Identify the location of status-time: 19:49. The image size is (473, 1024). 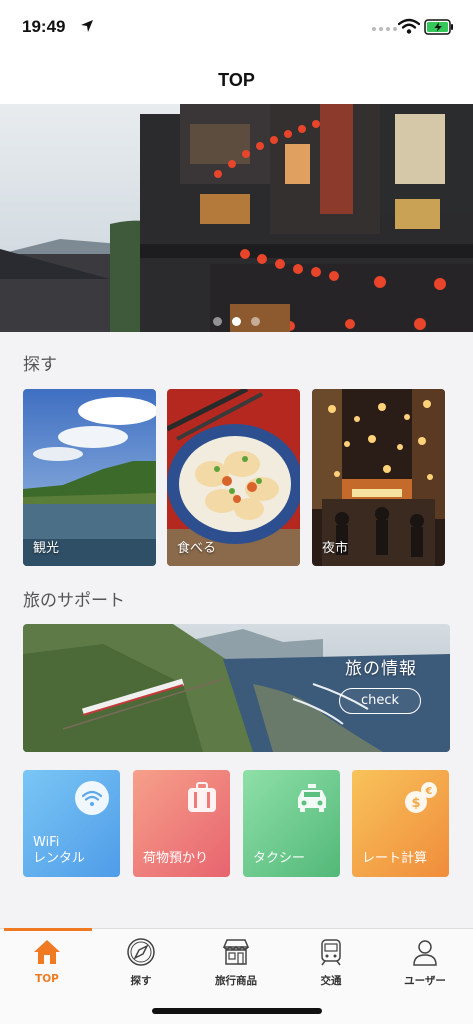
(44, 26).